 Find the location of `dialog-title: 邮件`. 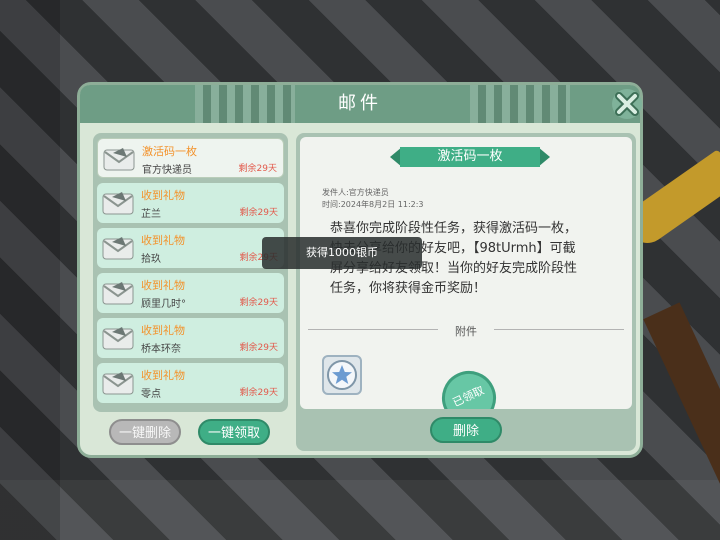

dialog-title: 邮件 is located at coordinates (360, 103).